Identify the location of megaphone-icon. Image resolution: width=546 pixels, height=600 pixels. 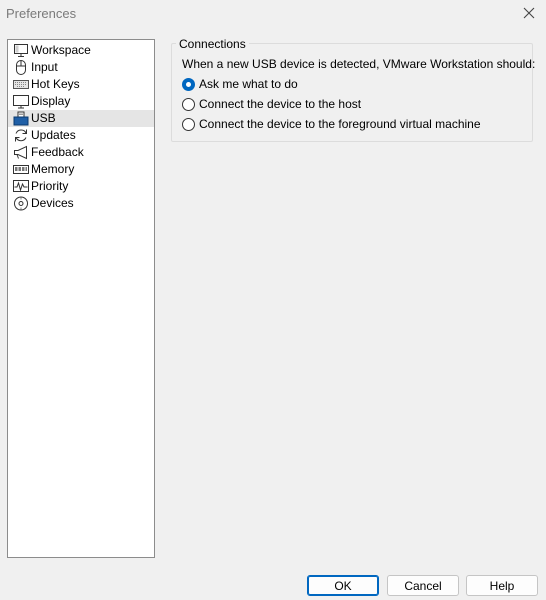
(21, 152).